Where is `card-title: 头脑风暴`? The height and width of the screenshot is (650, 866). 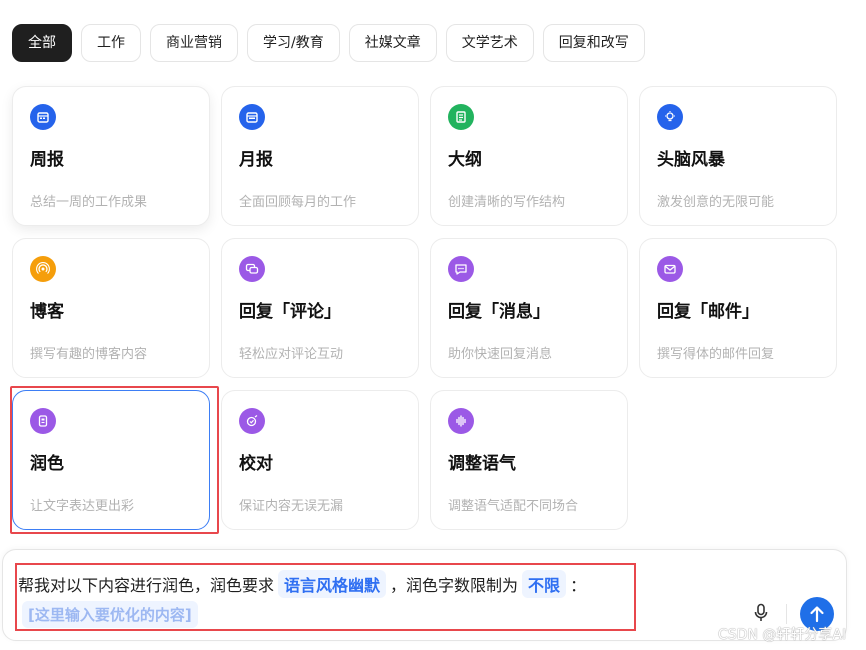
card-title: 头脑风暴 is located at coordinates (691, 160).